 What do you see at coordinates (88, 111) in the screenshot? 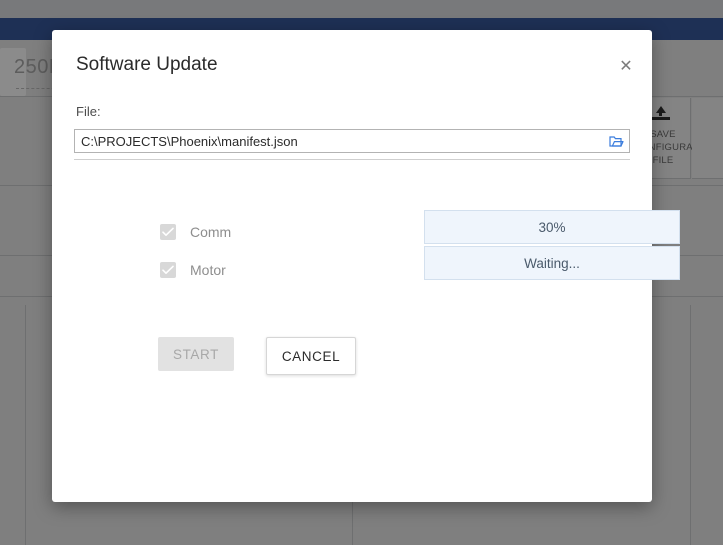
I see `file-label: File:` at bounding box center [88, 111].